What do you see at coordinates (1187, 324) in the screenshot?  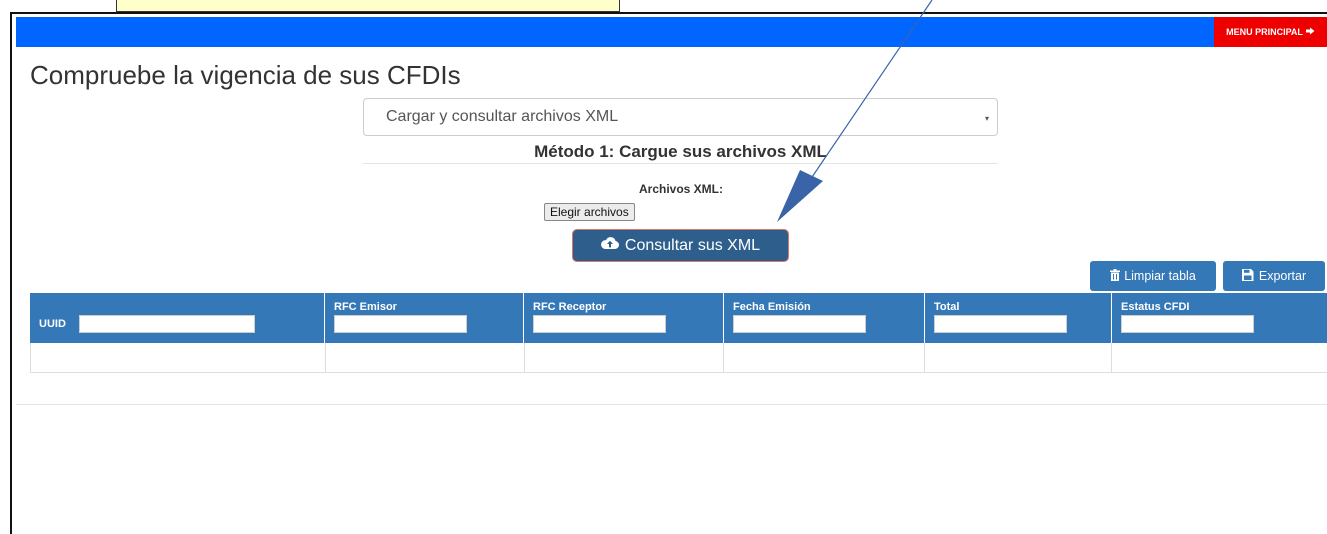 I see `estatus-cfdi-filter-input` at bounding box center [1187, 324].